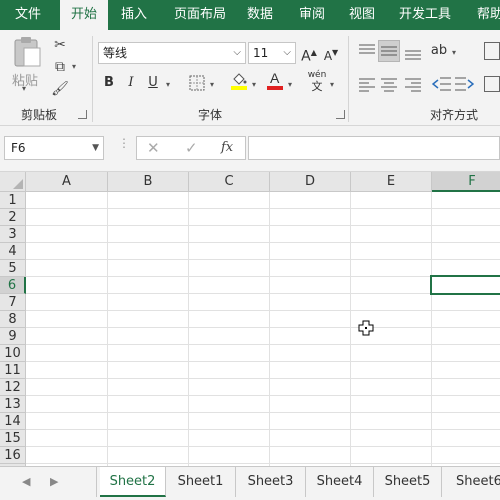 This screenshot has width=500, height=500. What do you see at coordinates (442, 84) in the screenshot?
I see `decrease-indent-icon` at bounding box center [442, 84].